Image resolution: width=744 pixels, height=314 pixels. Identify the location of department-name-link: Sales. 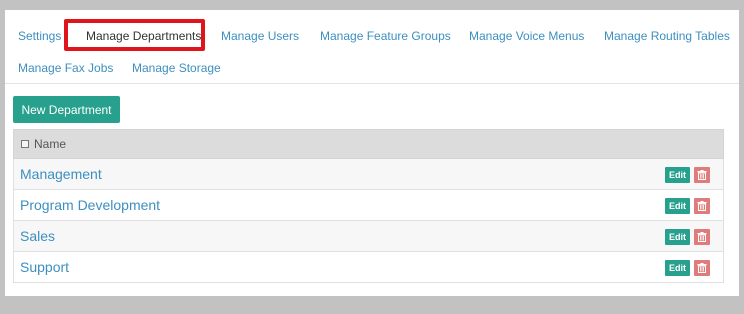
(37, 236).